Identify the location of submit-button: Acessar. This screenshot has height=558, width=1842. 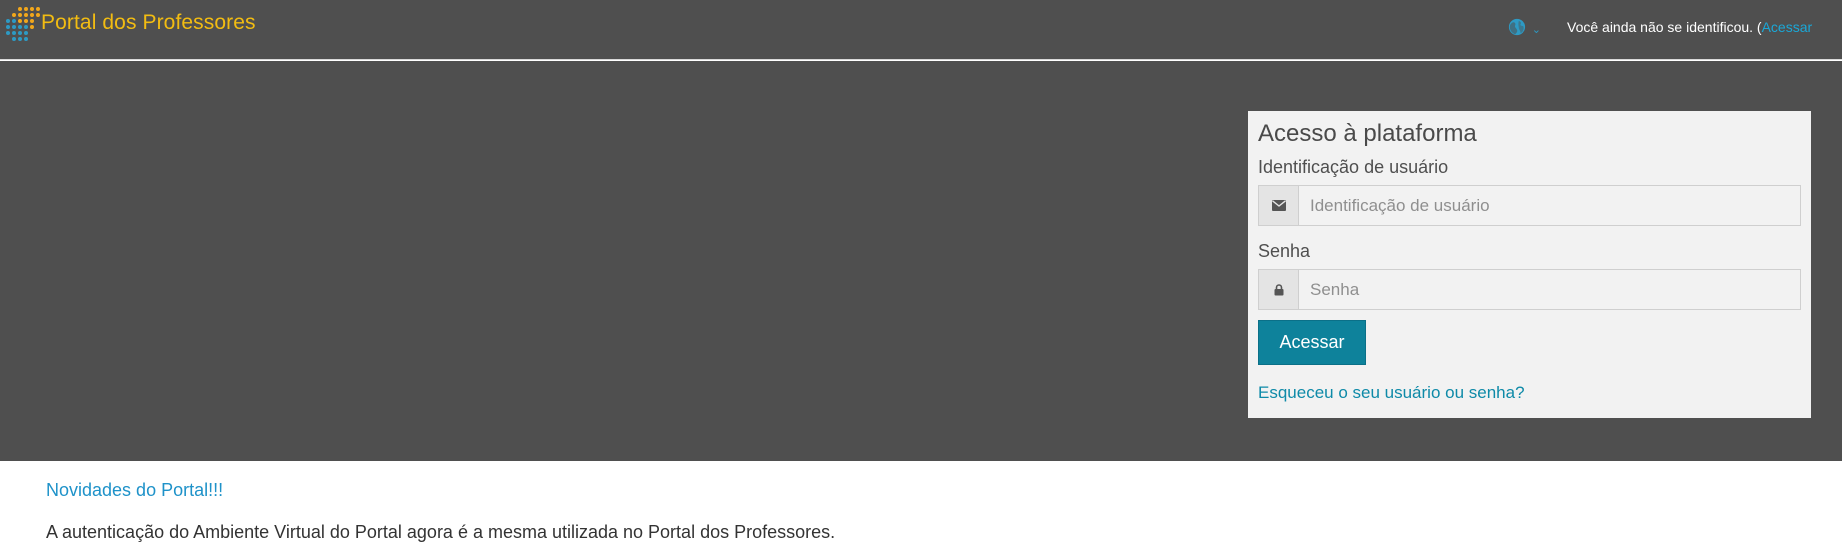
(1312, 342).